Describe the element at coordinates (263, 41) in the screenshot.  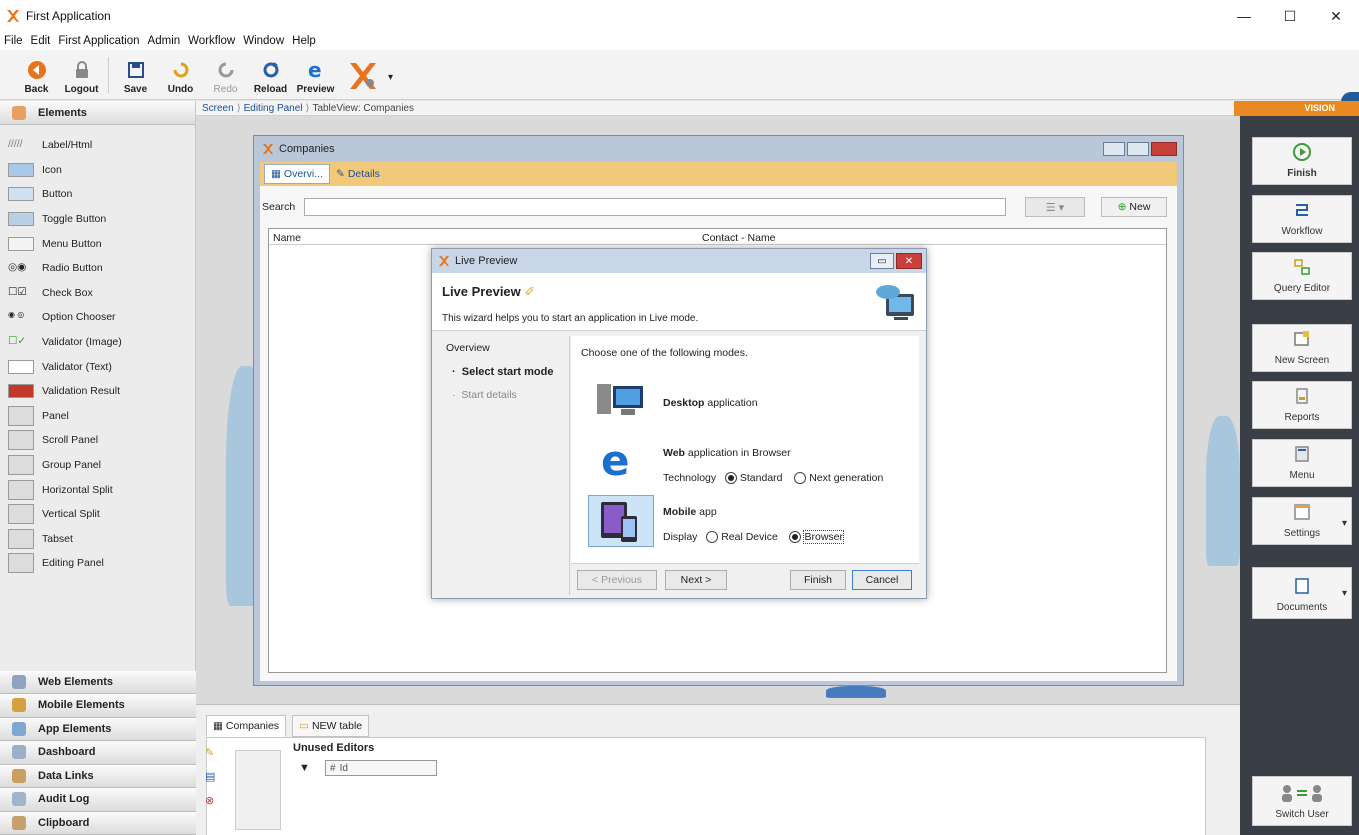
I see `menu-window: Window` at that location.